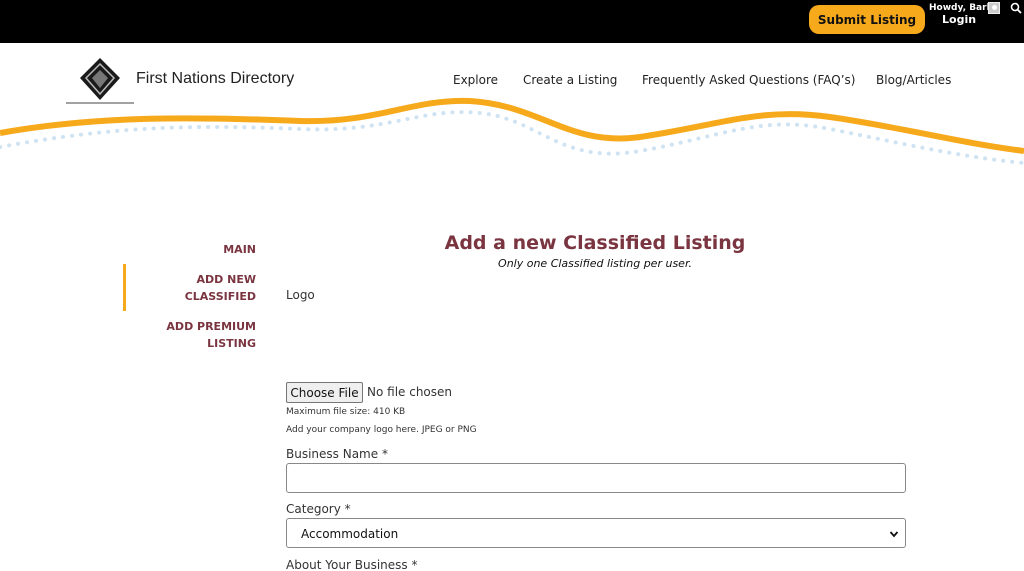  I want to click on file-status: No file chosen, so click(410, 392).